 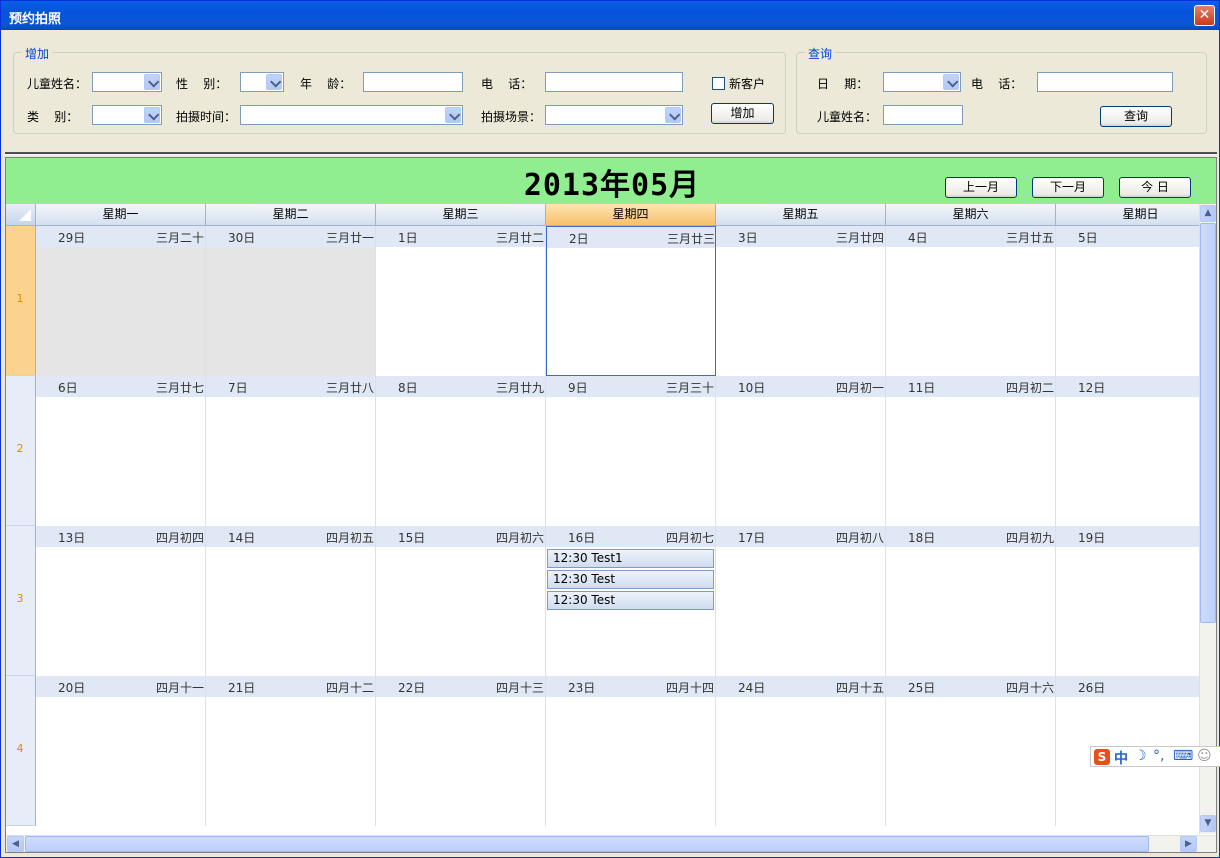 What do you see at coordinates (971, 601) in the screenshot?
I see `day-cell: 18日 四月初九` at bounding box center [971, 601].